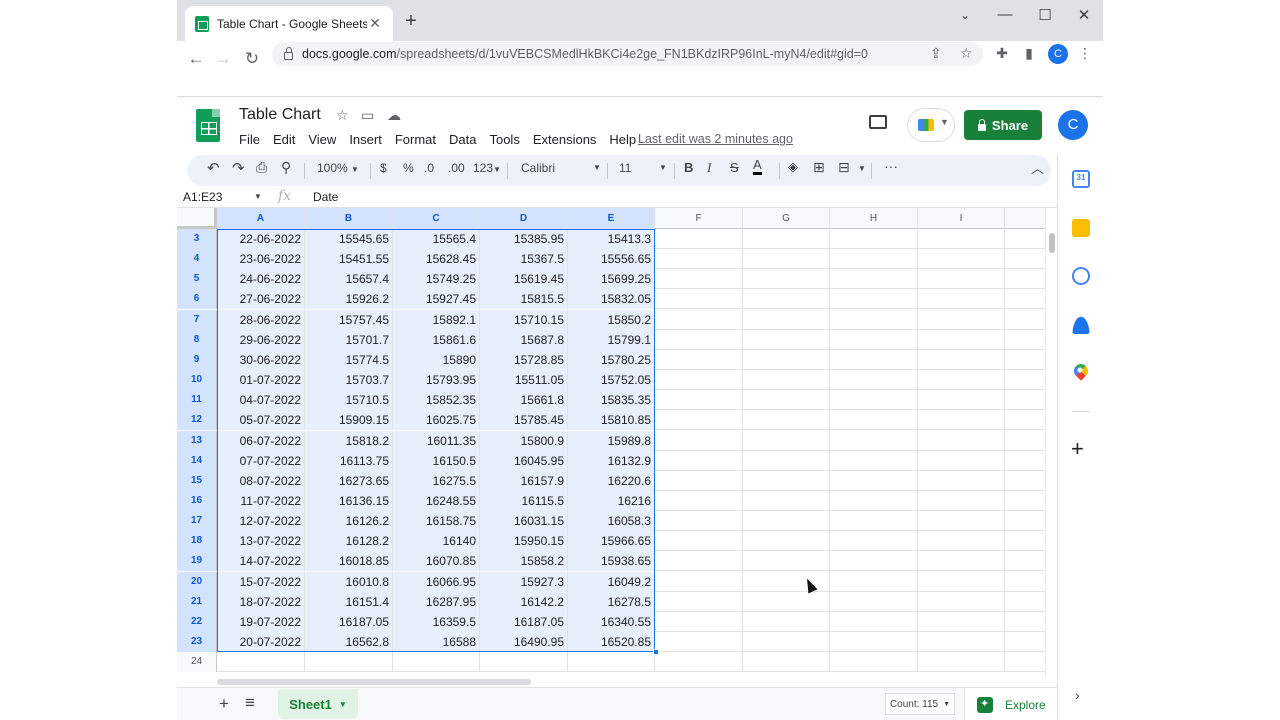  I want to click on share-button: Share, so click(1003, 125).